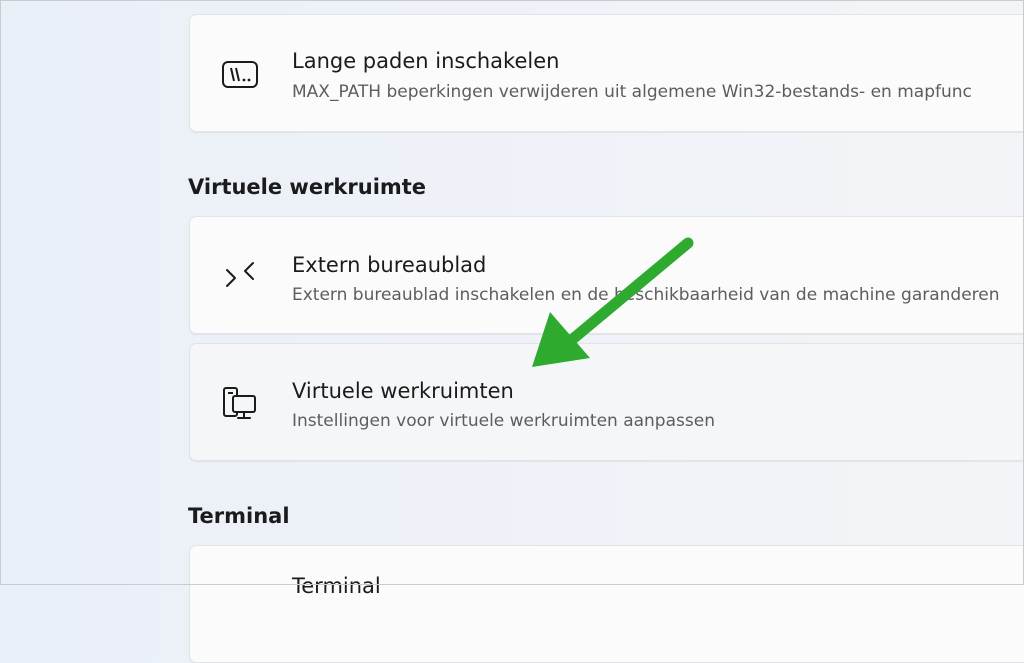 Image resolution: width=1024 pixels, height=663 pixels. Describe the element at coordinates (240, 75) in the screenshot. I see `long-path-icon` at that location.